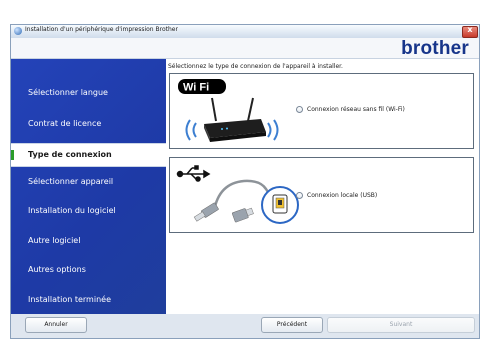 This screenshot has width=480, height=339. I want to click on previous-button: Précédent, so click(292, 325).